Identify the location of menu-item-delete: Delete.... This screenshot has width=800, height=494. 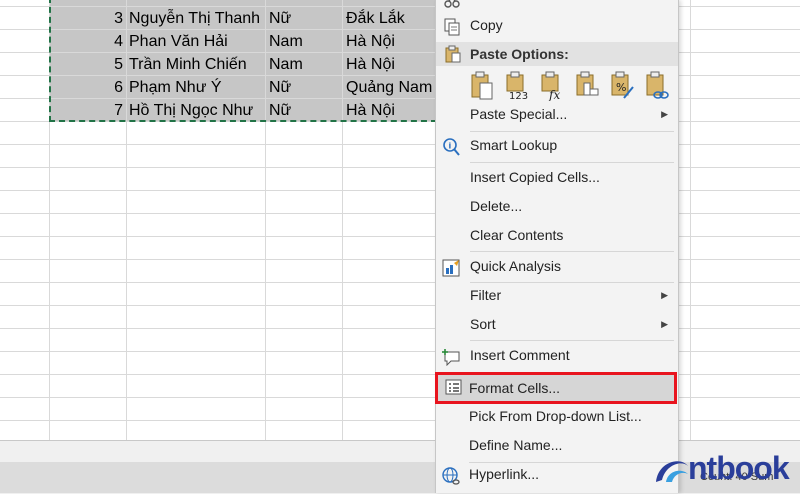
(557, 208).